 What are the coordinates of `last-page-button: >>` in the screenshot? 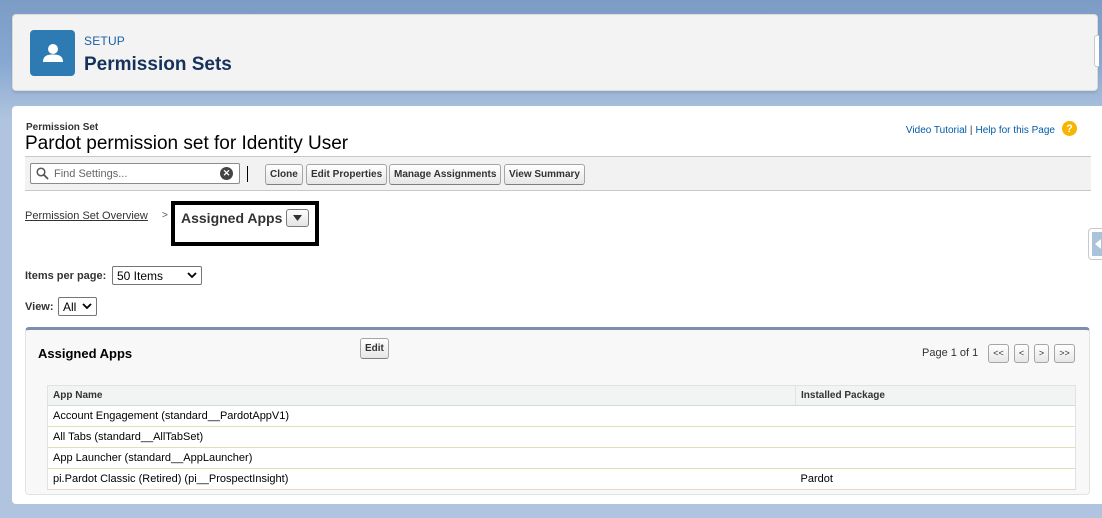 It's located at (1064, 353).